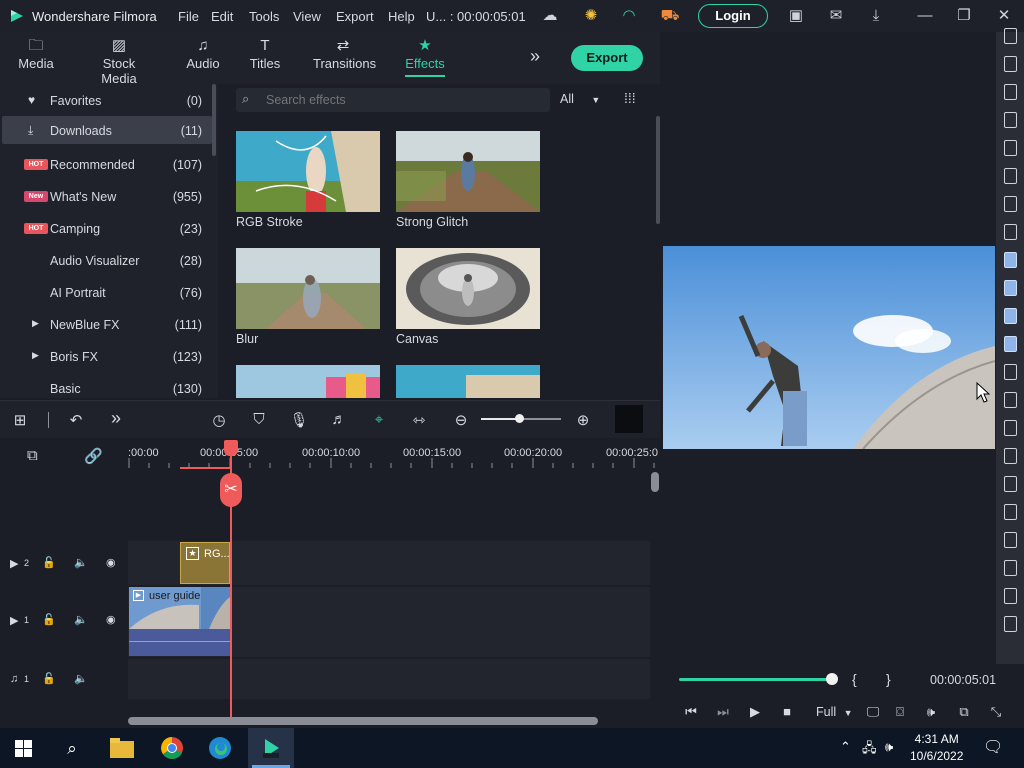 Image resolution: width=1024 pixels, height=768 pixels. I want to click on marker-icon: ⛉, so click(259, 419).